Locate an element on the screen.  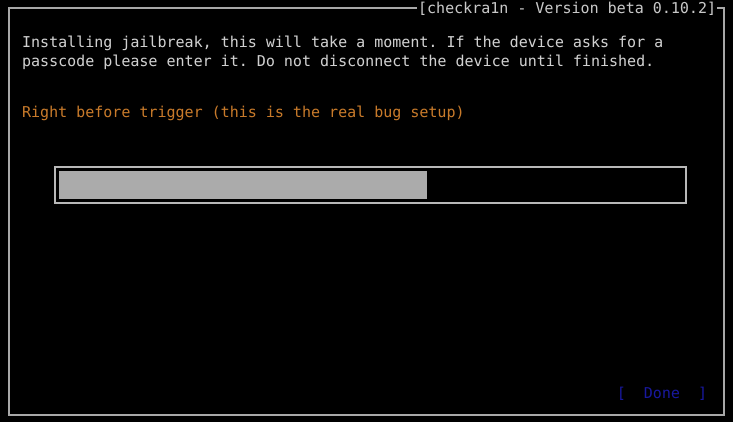
window-title: [checkra1n - Version beta 0.10.2] is located at coordinates (566, 8).